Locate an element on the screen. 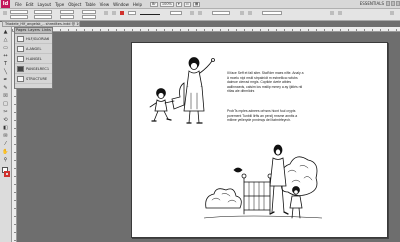 The width and height of the screenshot is (400, 242). minimize-icon is located at coordinates (388, 3).